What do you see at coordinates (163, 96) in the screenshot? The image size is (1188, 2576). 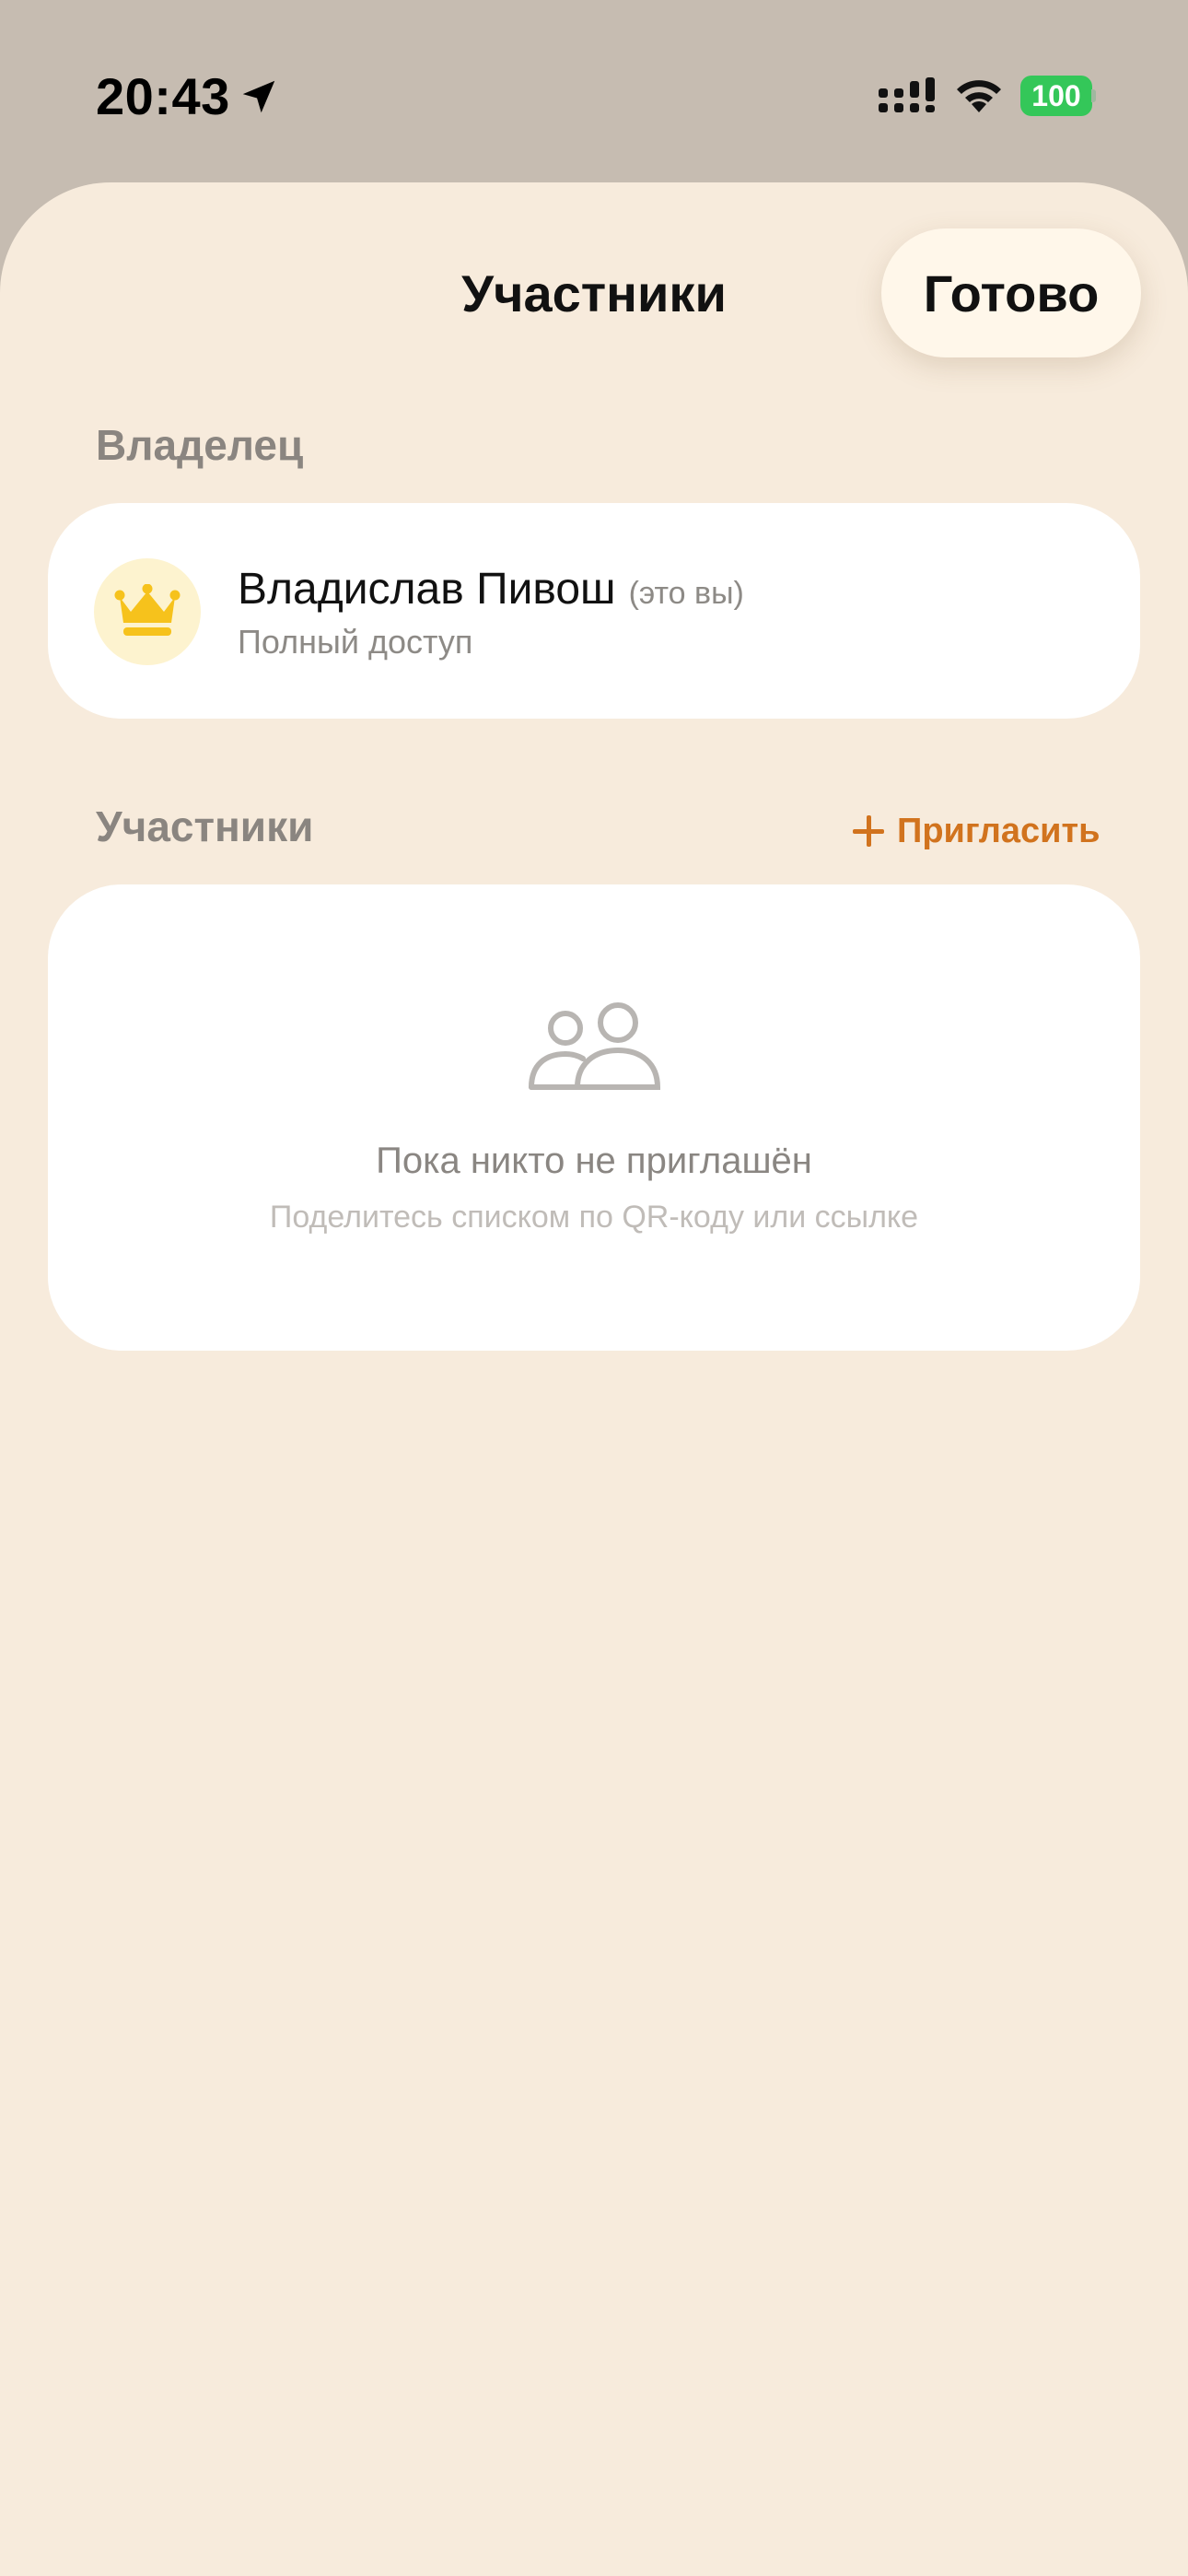 I see `status-time: 20:43` at bounding box center [163, 96].